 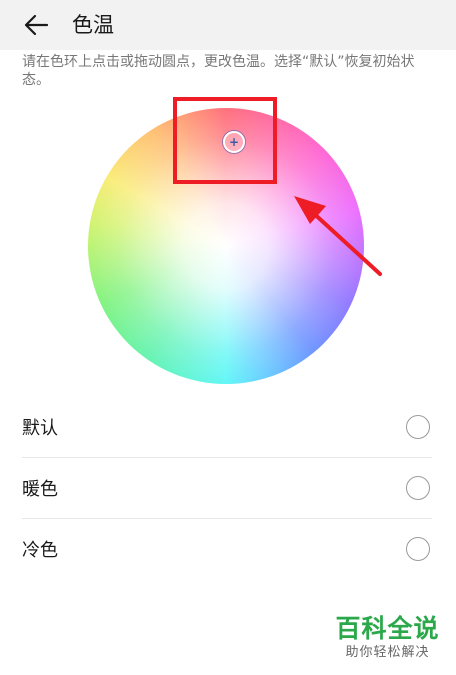 What do you see at coordinates (225, 140) in the screenshot?
I see `annotation-highlight-box` at bounding box center [225, 140].